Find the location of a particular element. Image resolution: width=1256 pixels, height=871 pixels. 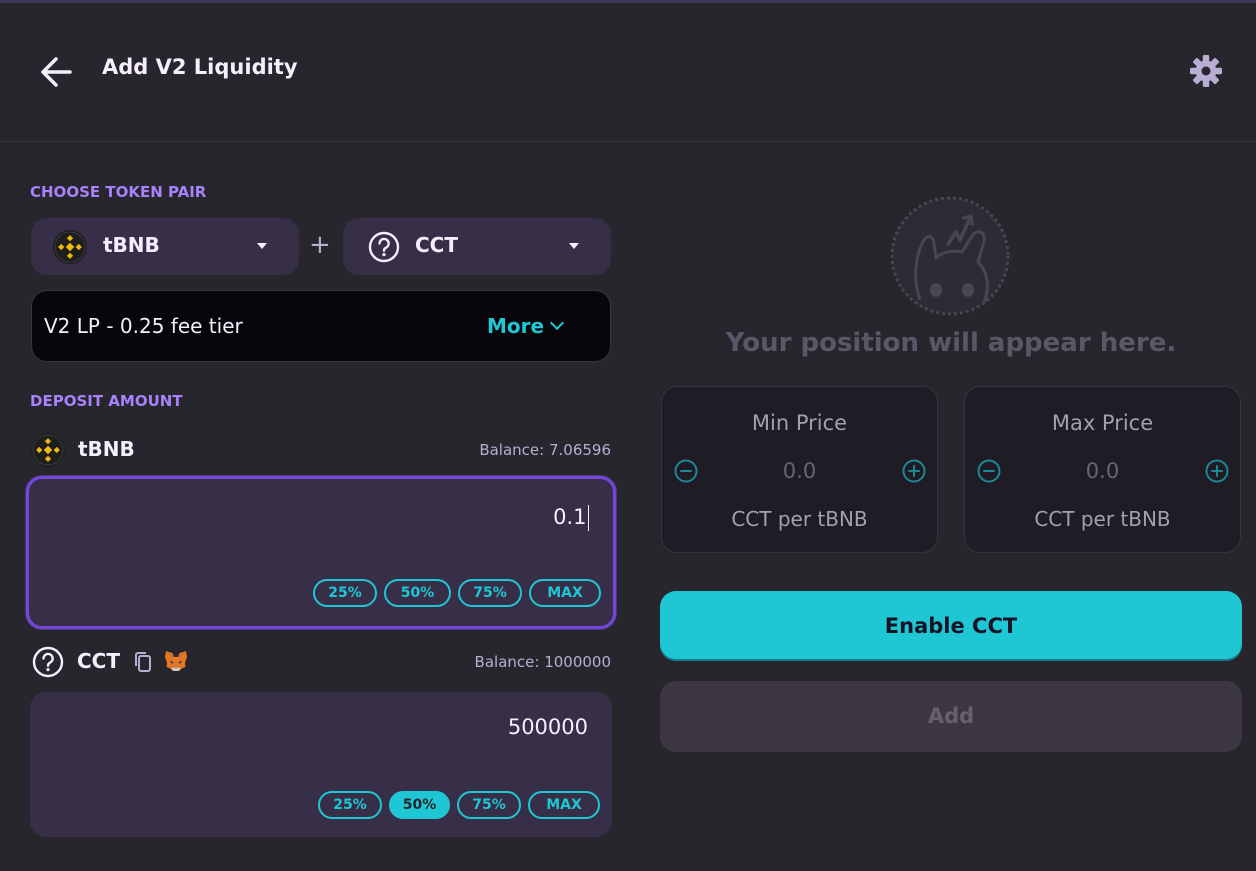

token-b-25-button: 25% is located at coordinates (350, 805).